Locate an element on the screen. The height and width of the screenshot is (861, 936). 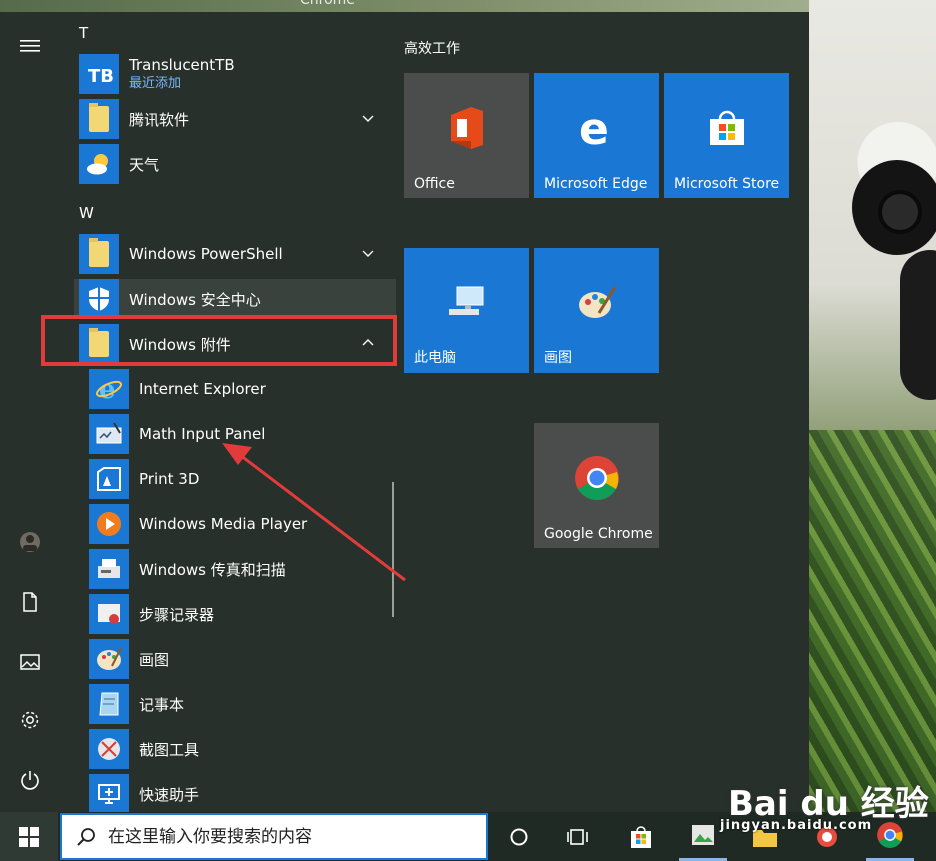
task-view-icon is located at coordinates (577, 836).